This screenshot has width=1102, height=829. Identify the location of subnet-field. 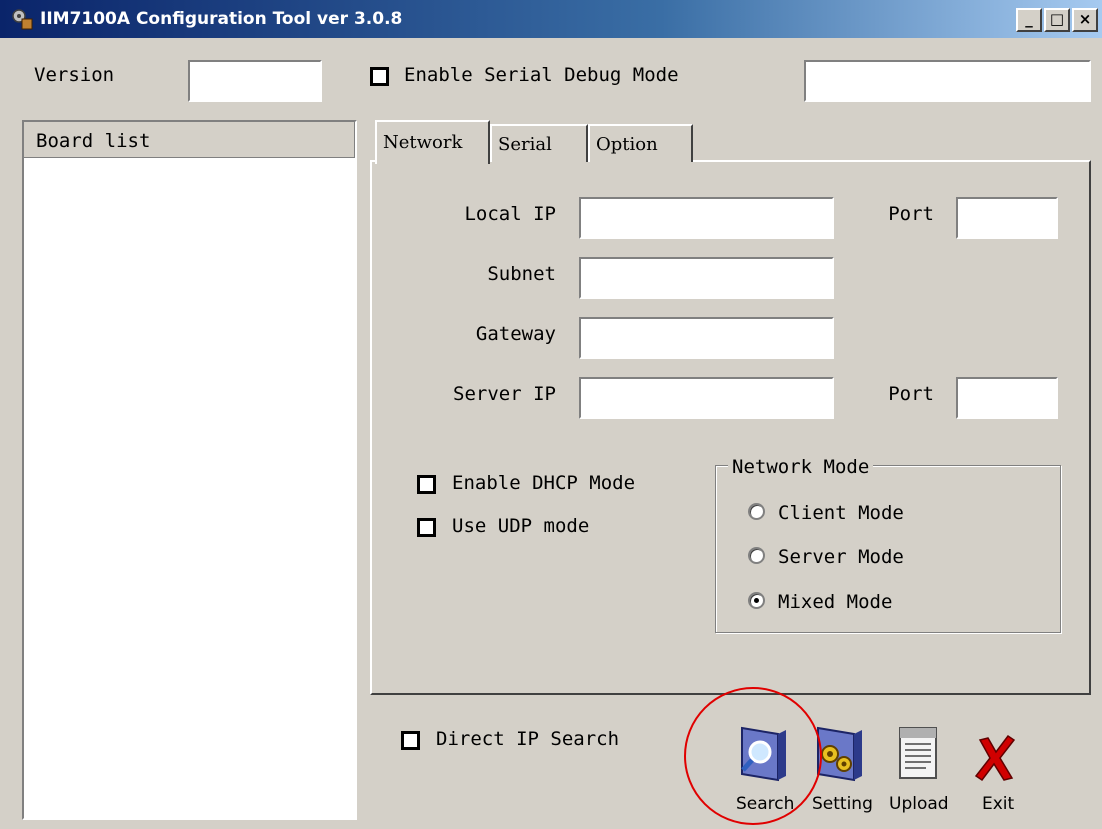
(706, 278).